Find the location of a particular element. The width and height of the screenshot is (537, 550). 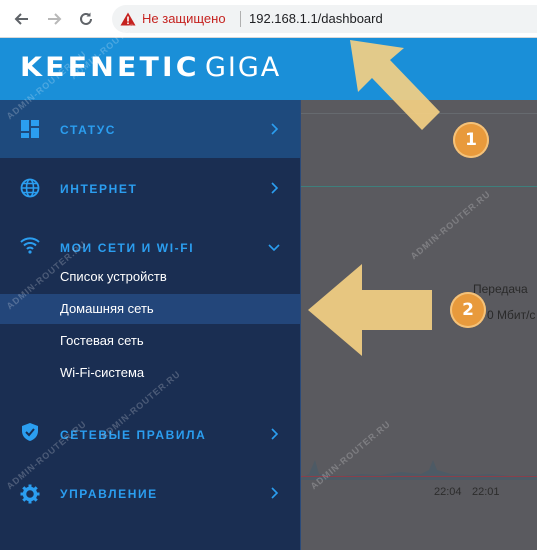

step-badge: 1 is located at coordinates (471, 140).